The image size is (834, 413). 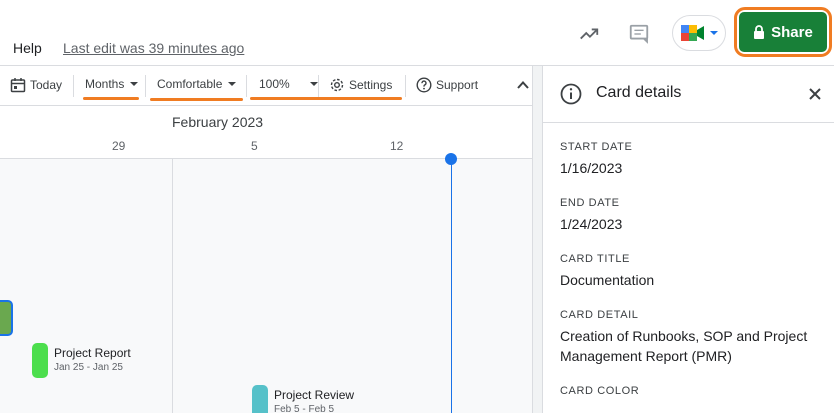 I want to click on panel-header: Card details, so click(x=688, y=94).